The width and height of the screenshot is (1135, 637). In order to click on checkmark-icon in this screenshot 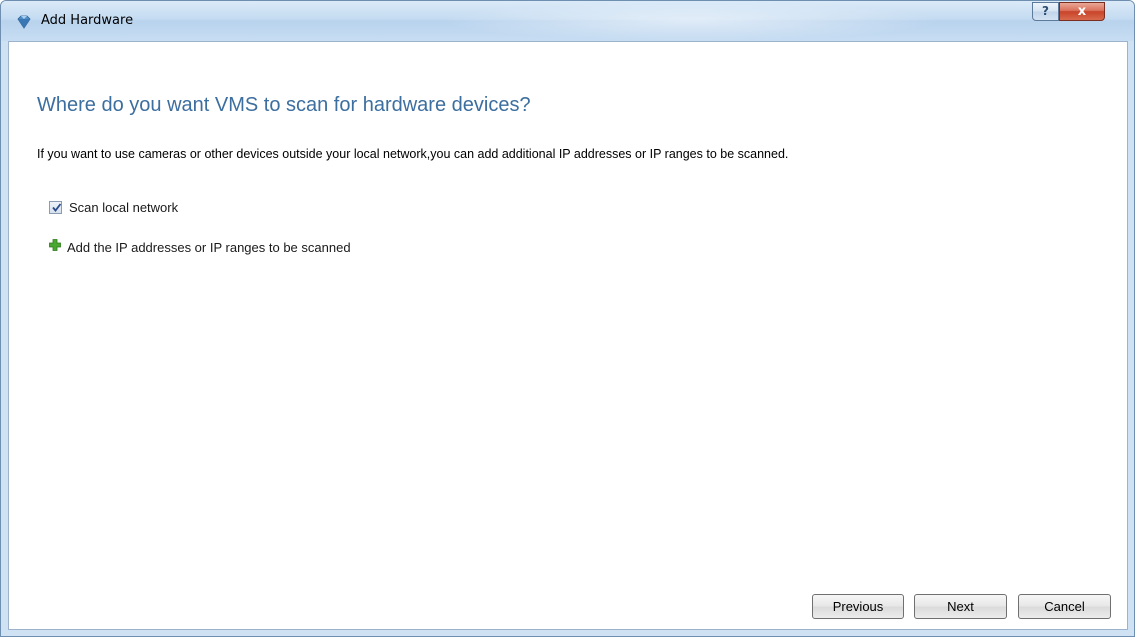, I will do `click(57, 207)`.